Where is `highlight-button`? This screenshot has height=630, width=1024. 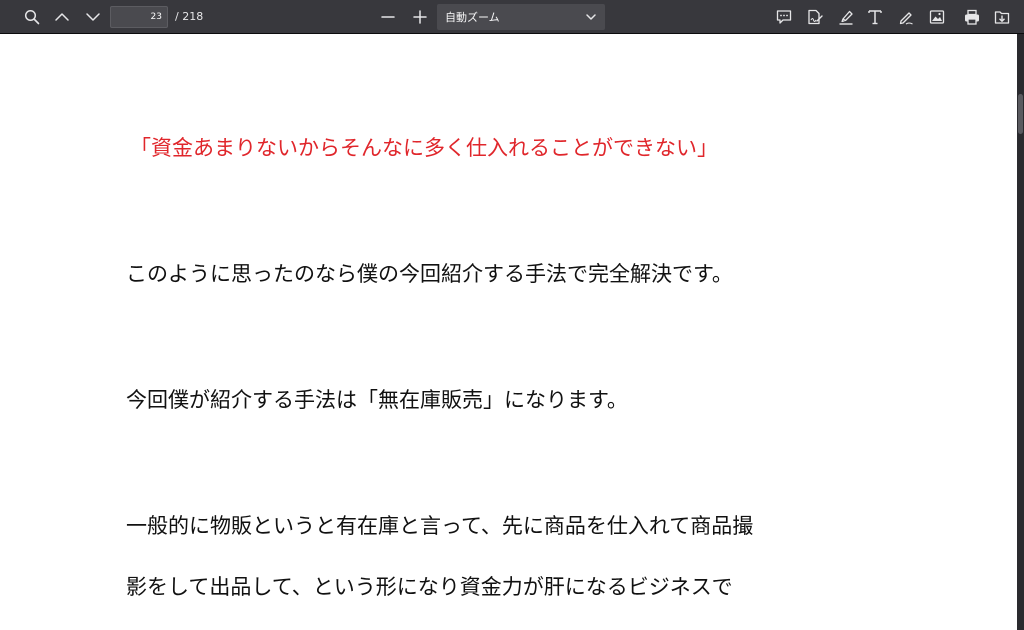 highlight-button is located at coordinates (846, 17).